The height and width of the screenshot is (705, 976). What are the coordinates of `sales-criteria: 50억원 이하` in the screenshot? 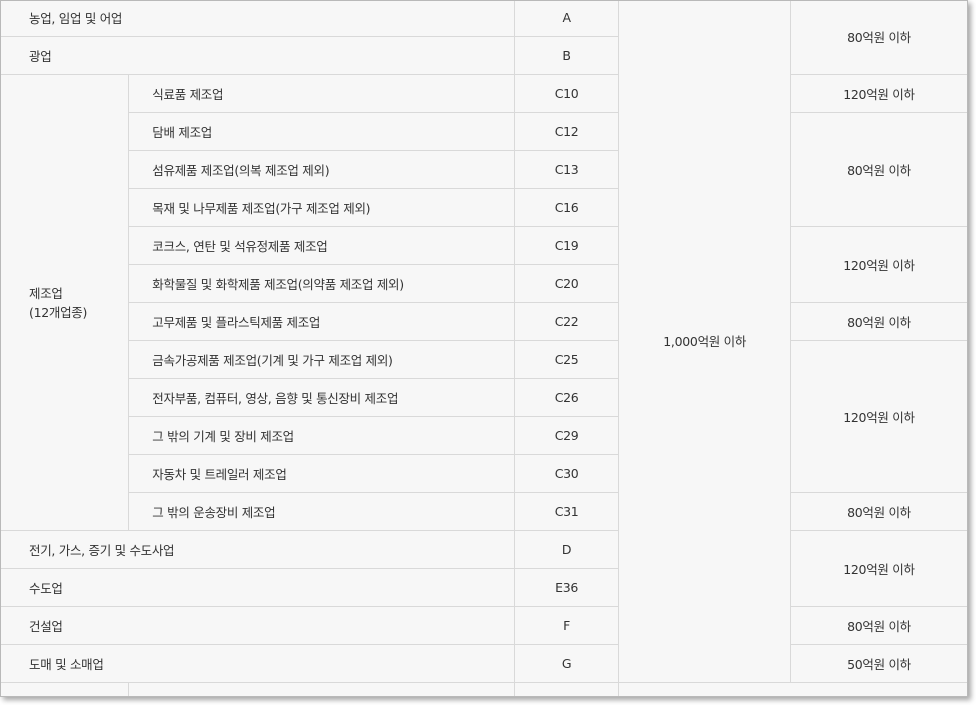 It's located at (878, 663).